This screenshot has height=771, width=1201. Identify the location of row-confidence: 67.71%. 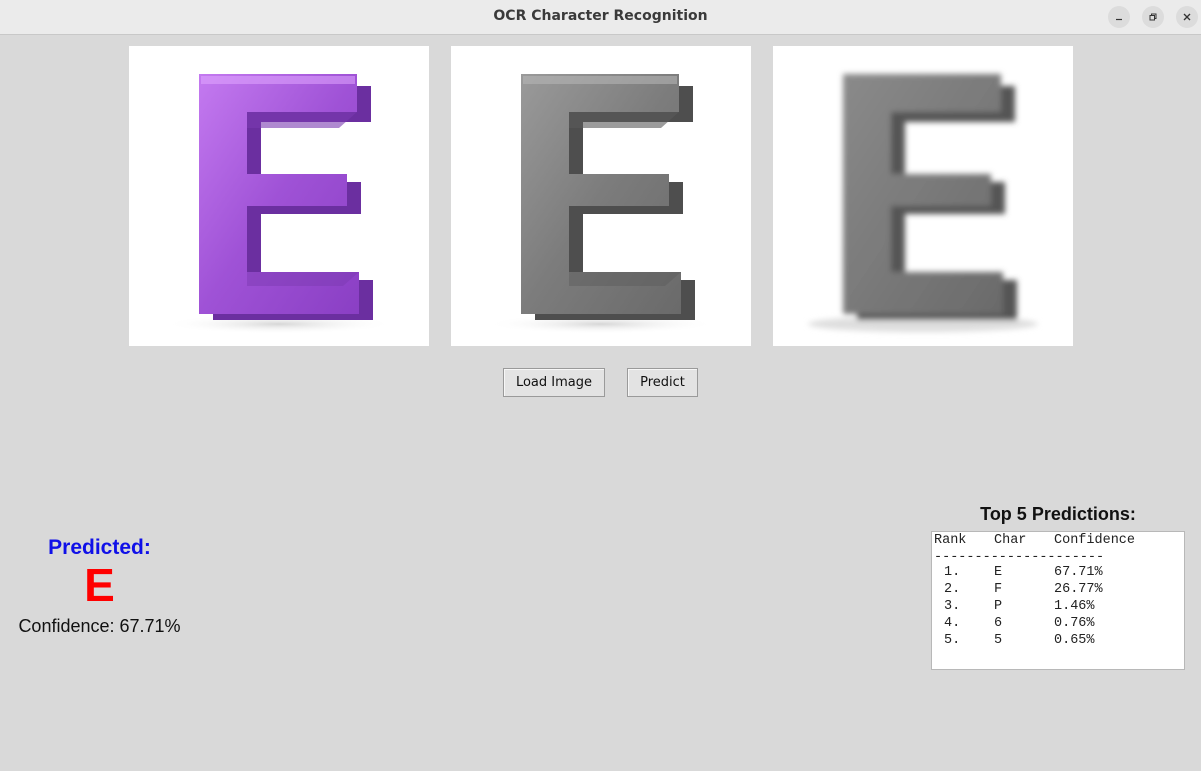
(1078, 572).